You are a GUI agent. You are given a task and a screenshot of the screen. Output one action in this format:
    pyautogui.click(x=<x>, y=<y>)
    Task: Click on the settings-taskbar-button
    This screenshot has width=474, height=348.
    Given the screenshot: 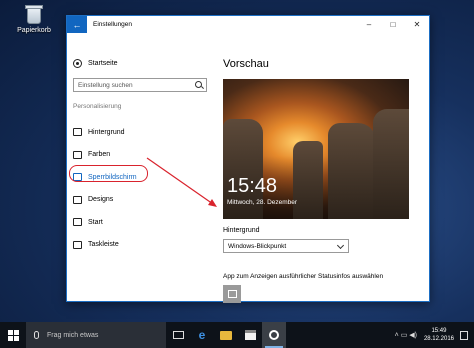 What is the action you would take?
    pyautogui.click(x=274, y=335)
    